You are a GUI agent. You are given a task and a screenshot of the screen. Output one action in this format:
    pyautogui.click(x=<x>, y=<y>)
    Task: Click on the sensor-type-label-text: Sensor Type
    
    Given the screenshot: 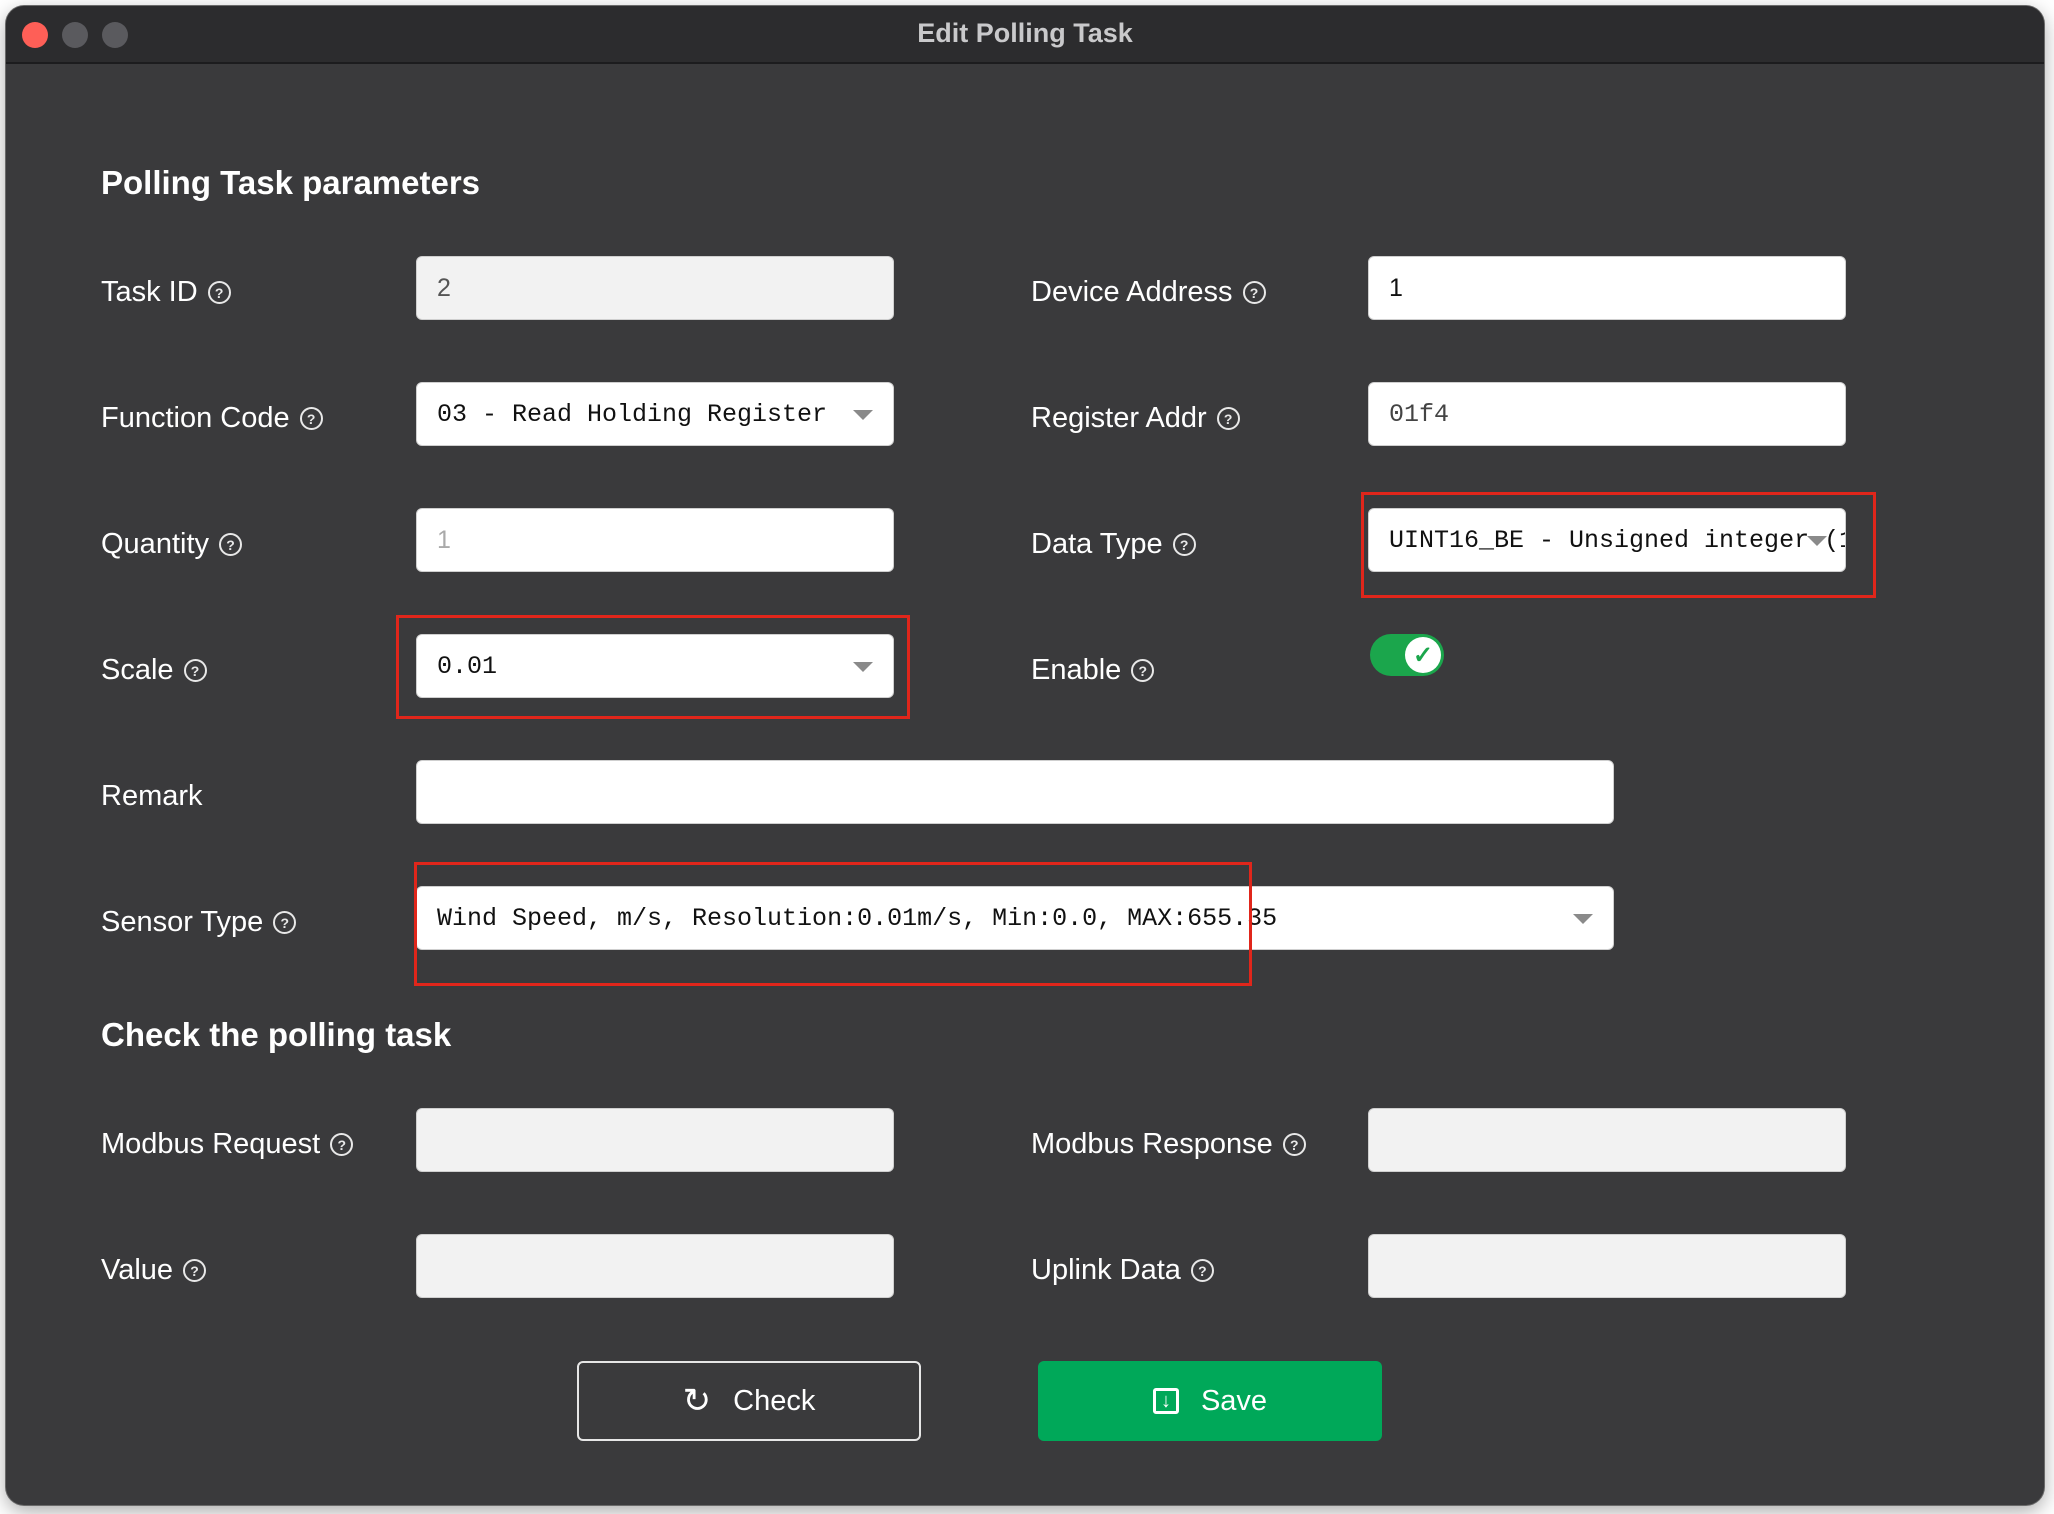 What is the action you would take?
    pyautogui.click(x=182, y=922)
    